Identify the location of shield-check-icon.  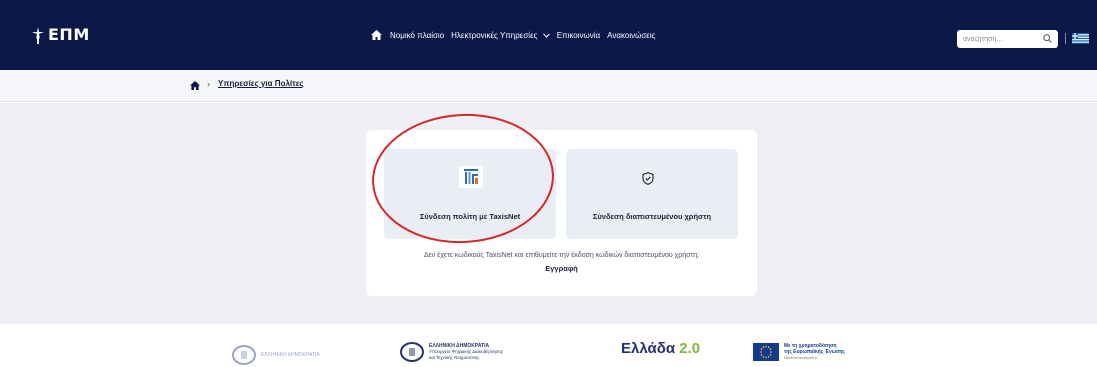
(648, 178).